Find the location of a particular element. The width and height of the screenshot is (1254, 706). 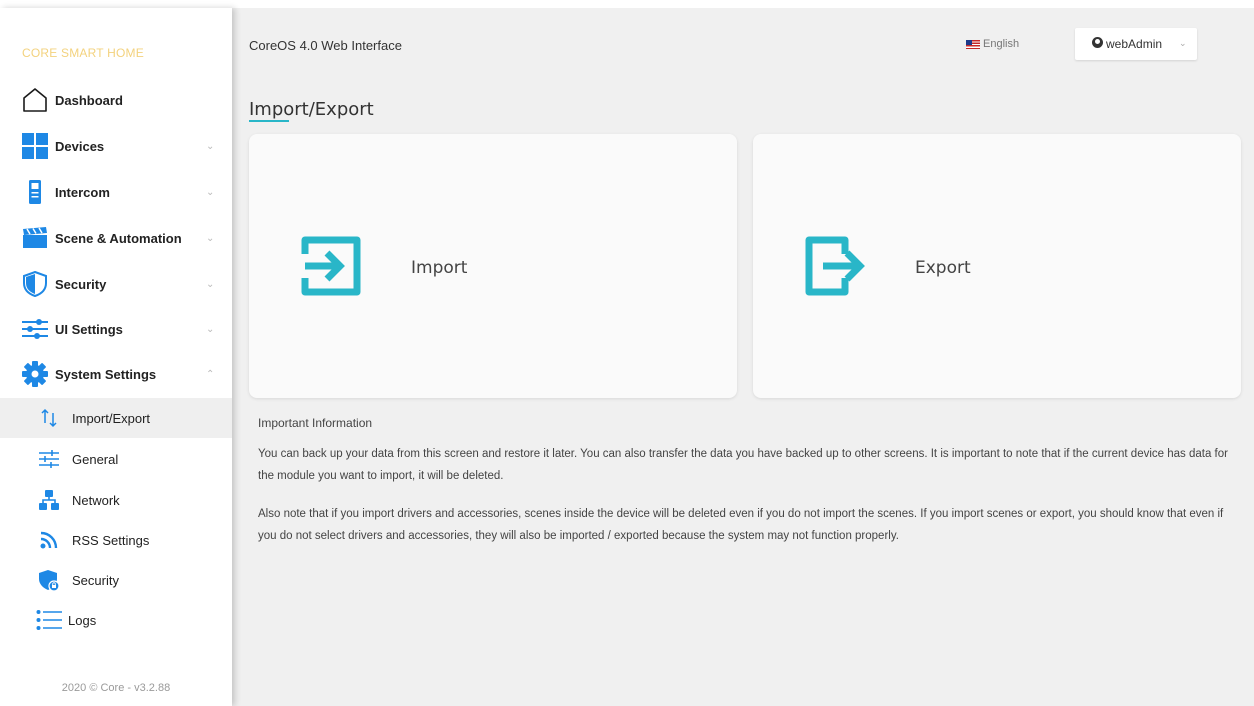

sidebar-subitem-label: Network is located at coordinates (96, 500).